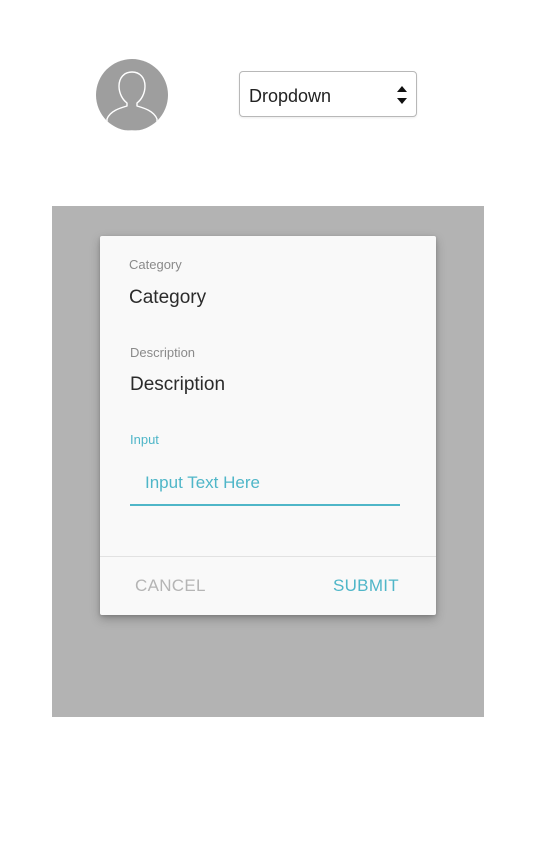 The width and height of the screenshot is (535, 846). What do you see at coordinates (402, 95) in the screenshot?
I see `up-down-arrows-icon` at bounding box center [402, 95].